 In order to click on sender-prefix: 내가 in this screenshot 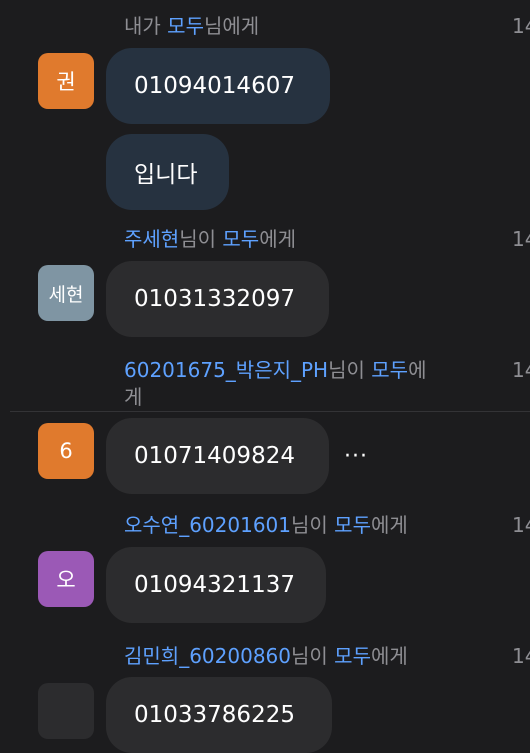, I will do `click(146, 26)`.